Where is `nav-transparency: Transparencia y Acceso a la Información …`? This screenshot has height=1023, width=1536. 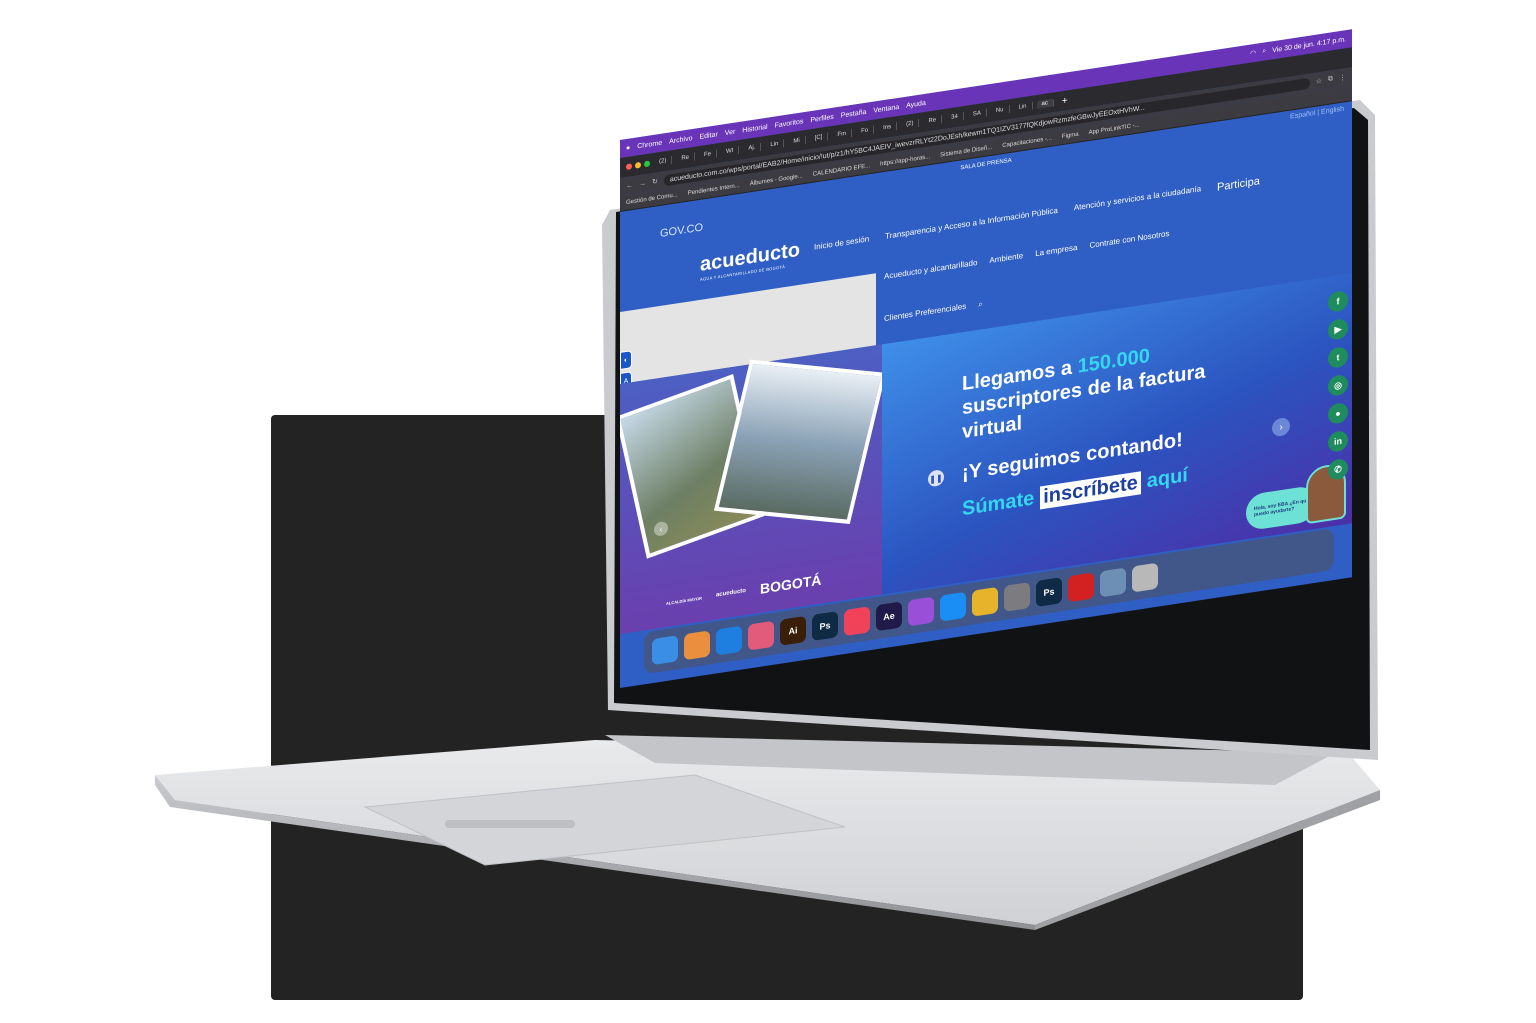 nav-transparency: Transparencia y Acceso a la Información … is located at coordinates (971, 225).